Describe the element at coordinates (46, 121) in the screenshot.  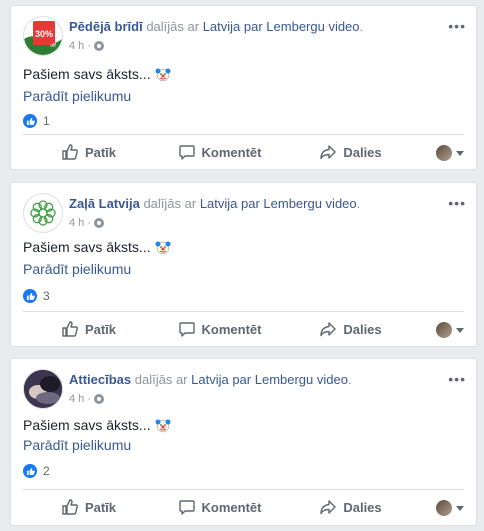
I see `like-count: 1` at that location.